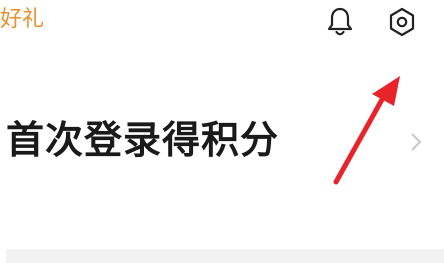 The image size is (444, 263). I want to click on settings-button, so click(402, 22).